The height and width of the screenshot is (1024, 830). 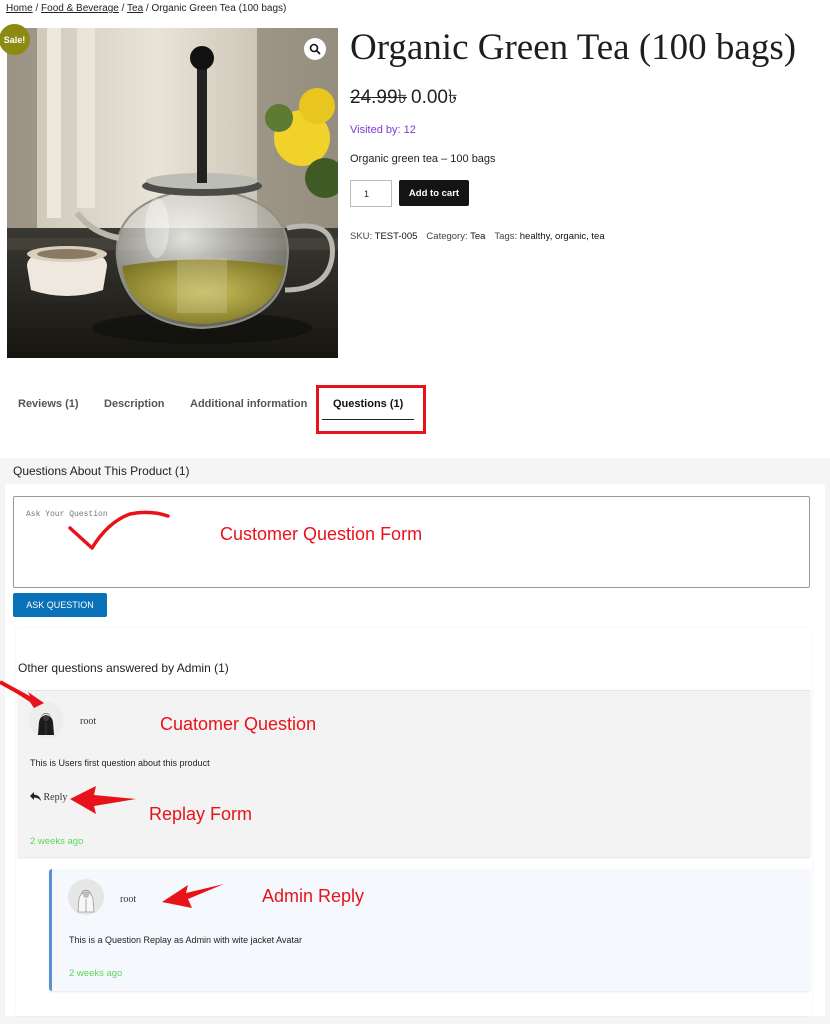 I want to click on ask-question-button: ASK QUESTION, so click(x=60, y=605).